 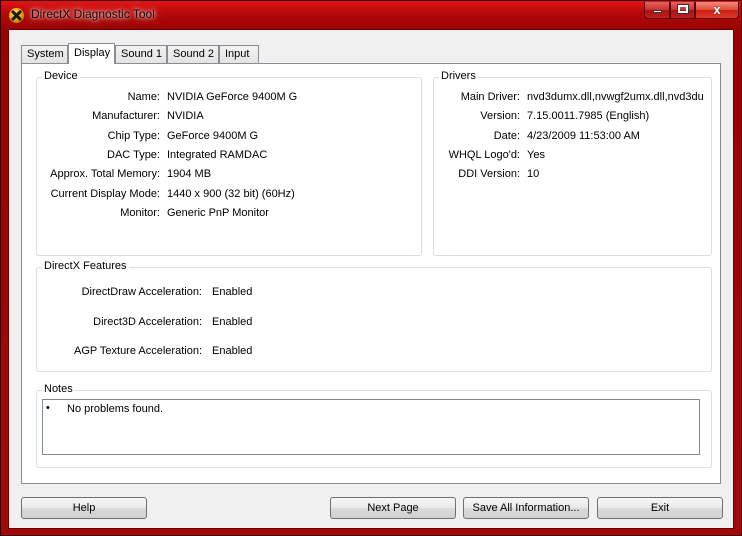 I want to click on monitor-value: Generic PnP Monitor, so click(x=218, y=213).